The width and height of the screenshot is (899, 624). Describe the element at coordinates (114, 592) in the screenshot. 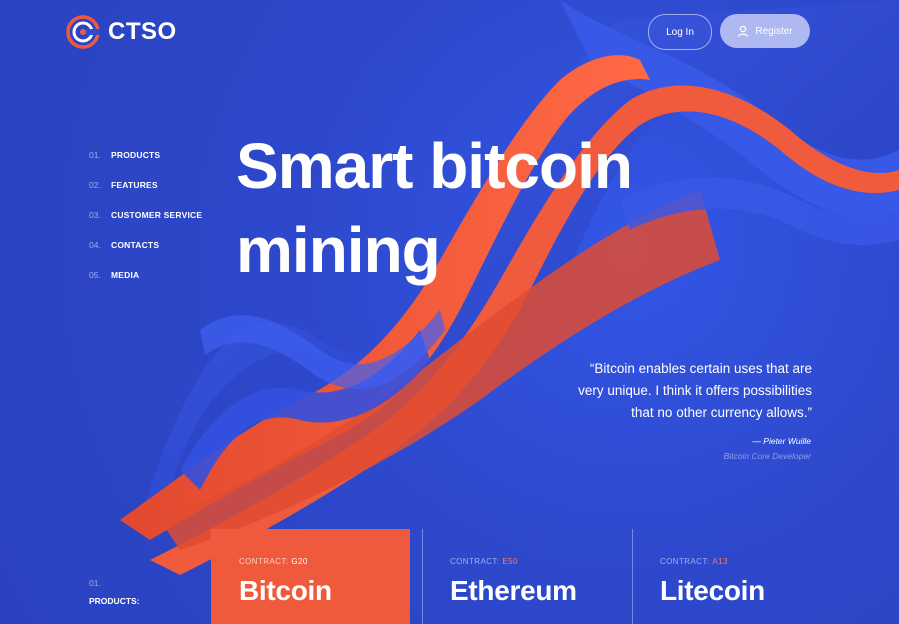

I see `products-section-label: 01. PRODUCTS:` at that location.